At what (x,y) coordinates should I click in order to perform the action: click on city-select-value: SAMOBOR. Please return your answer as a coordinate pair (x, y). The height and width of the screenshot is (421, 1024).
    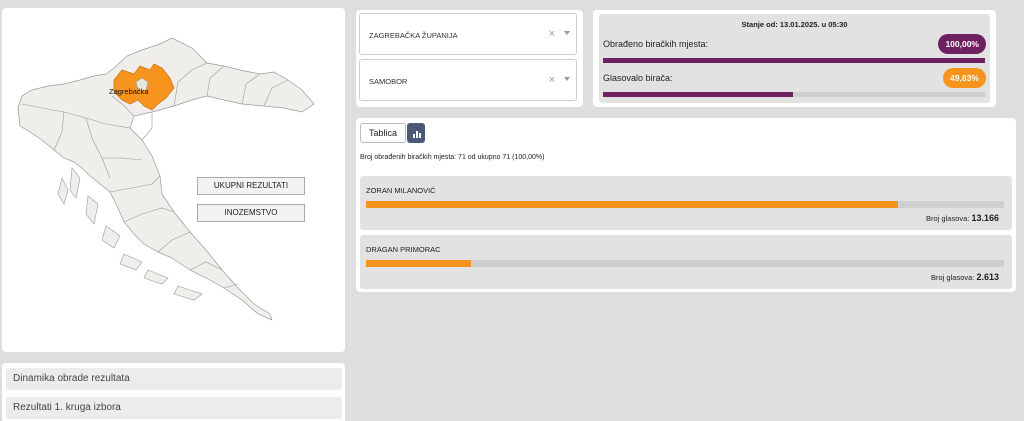
    Looking at the image, I should click on (388, 81).